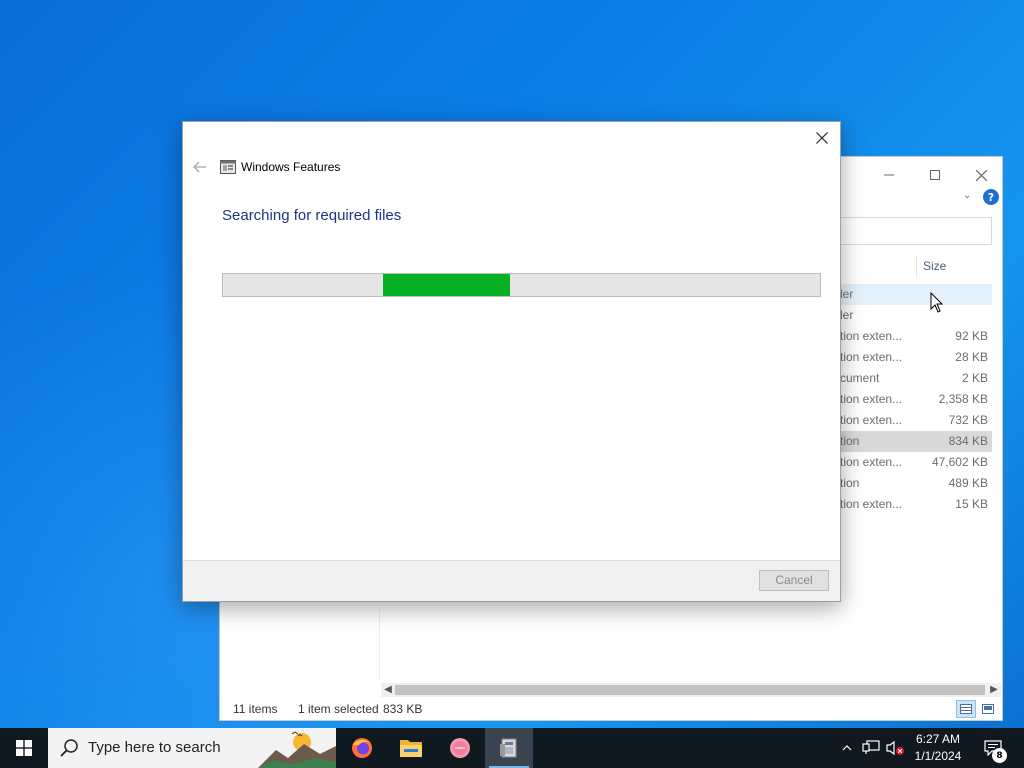  I want to click on file-row: tion exten... 732 KB, so click(913, 420).